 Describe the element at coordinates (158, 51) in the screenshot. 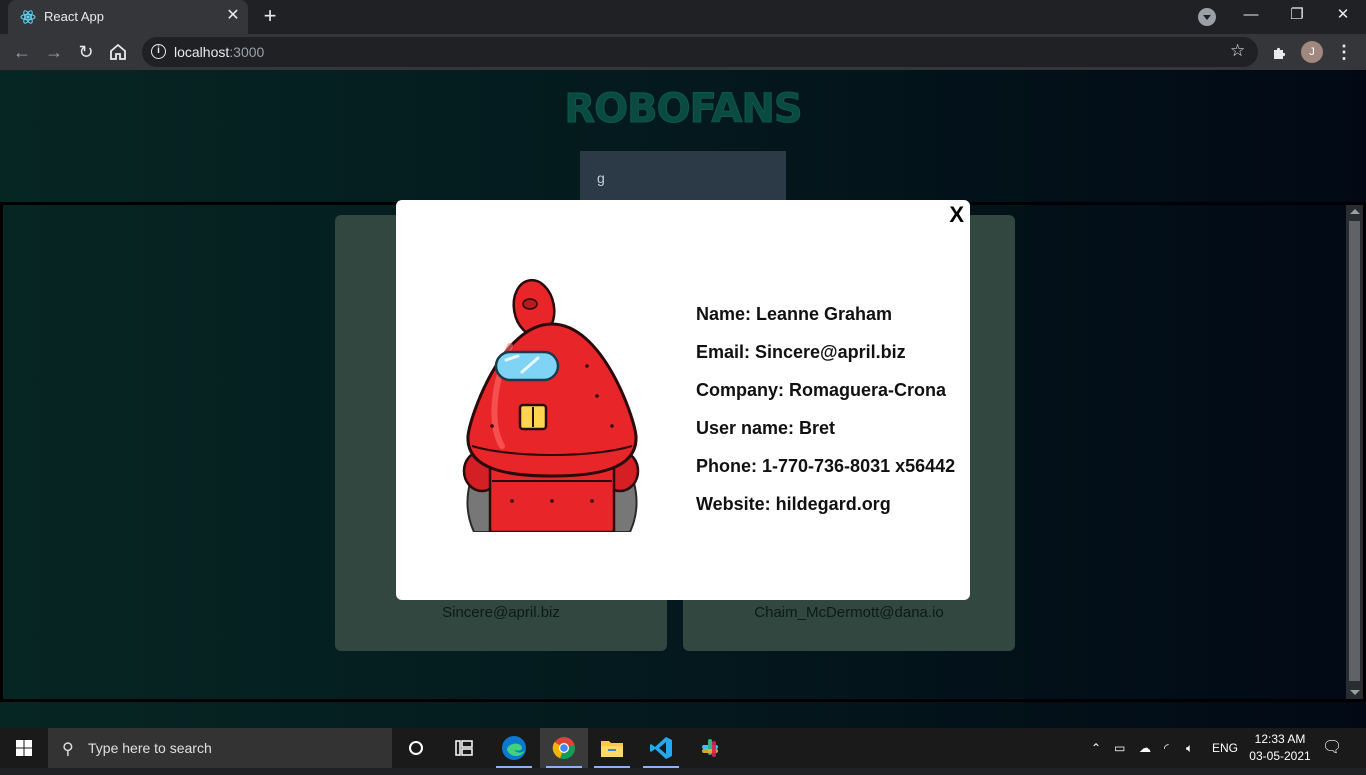

I see `info-icon: i` at that location.